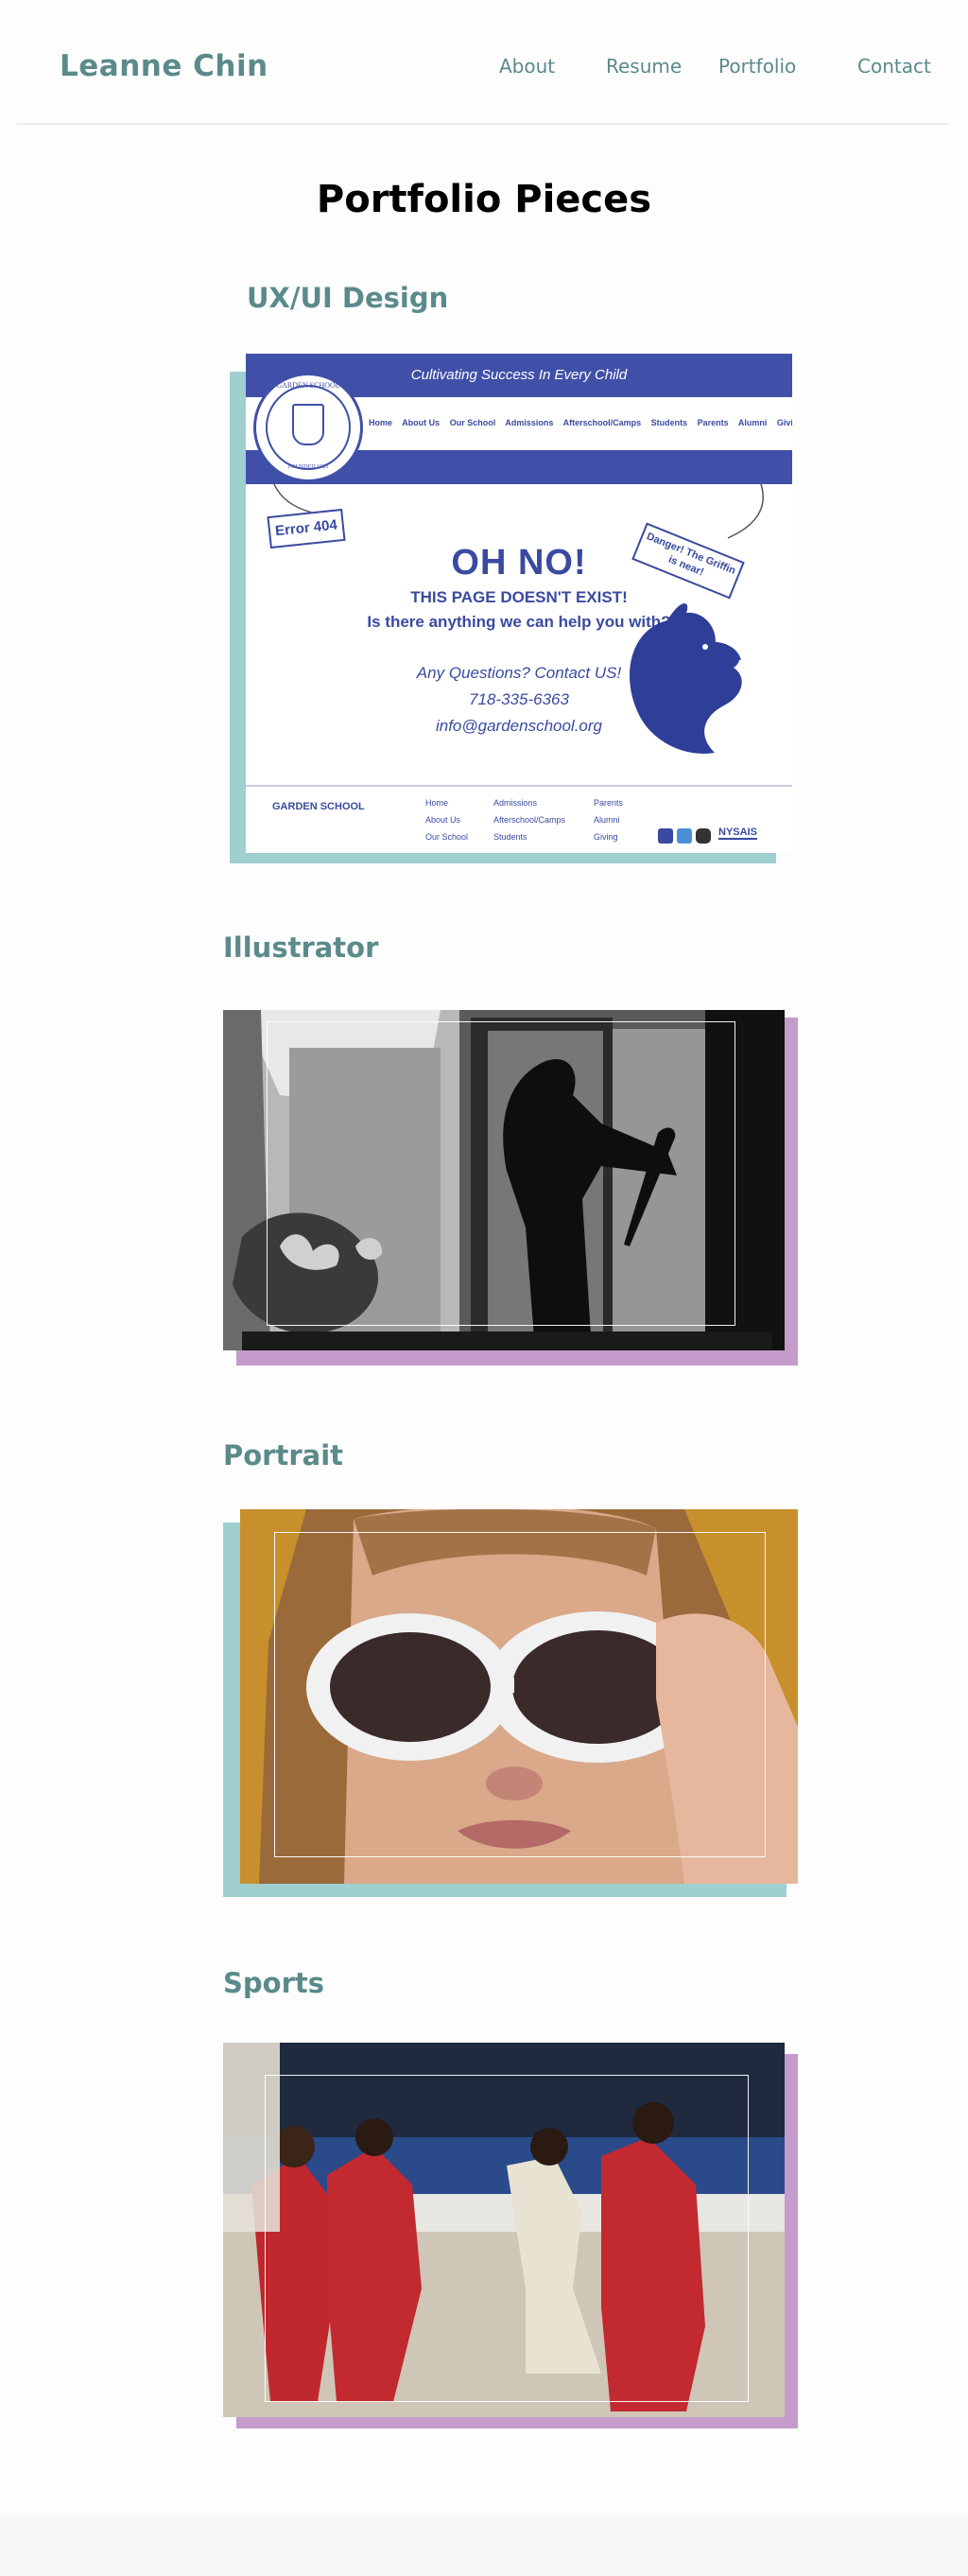 The image size is (968, 2576). What do you see at coordinates (609, 803) in the screenshot?
I see `ux-footer-link: Parents` at bounding box center [609, 803].